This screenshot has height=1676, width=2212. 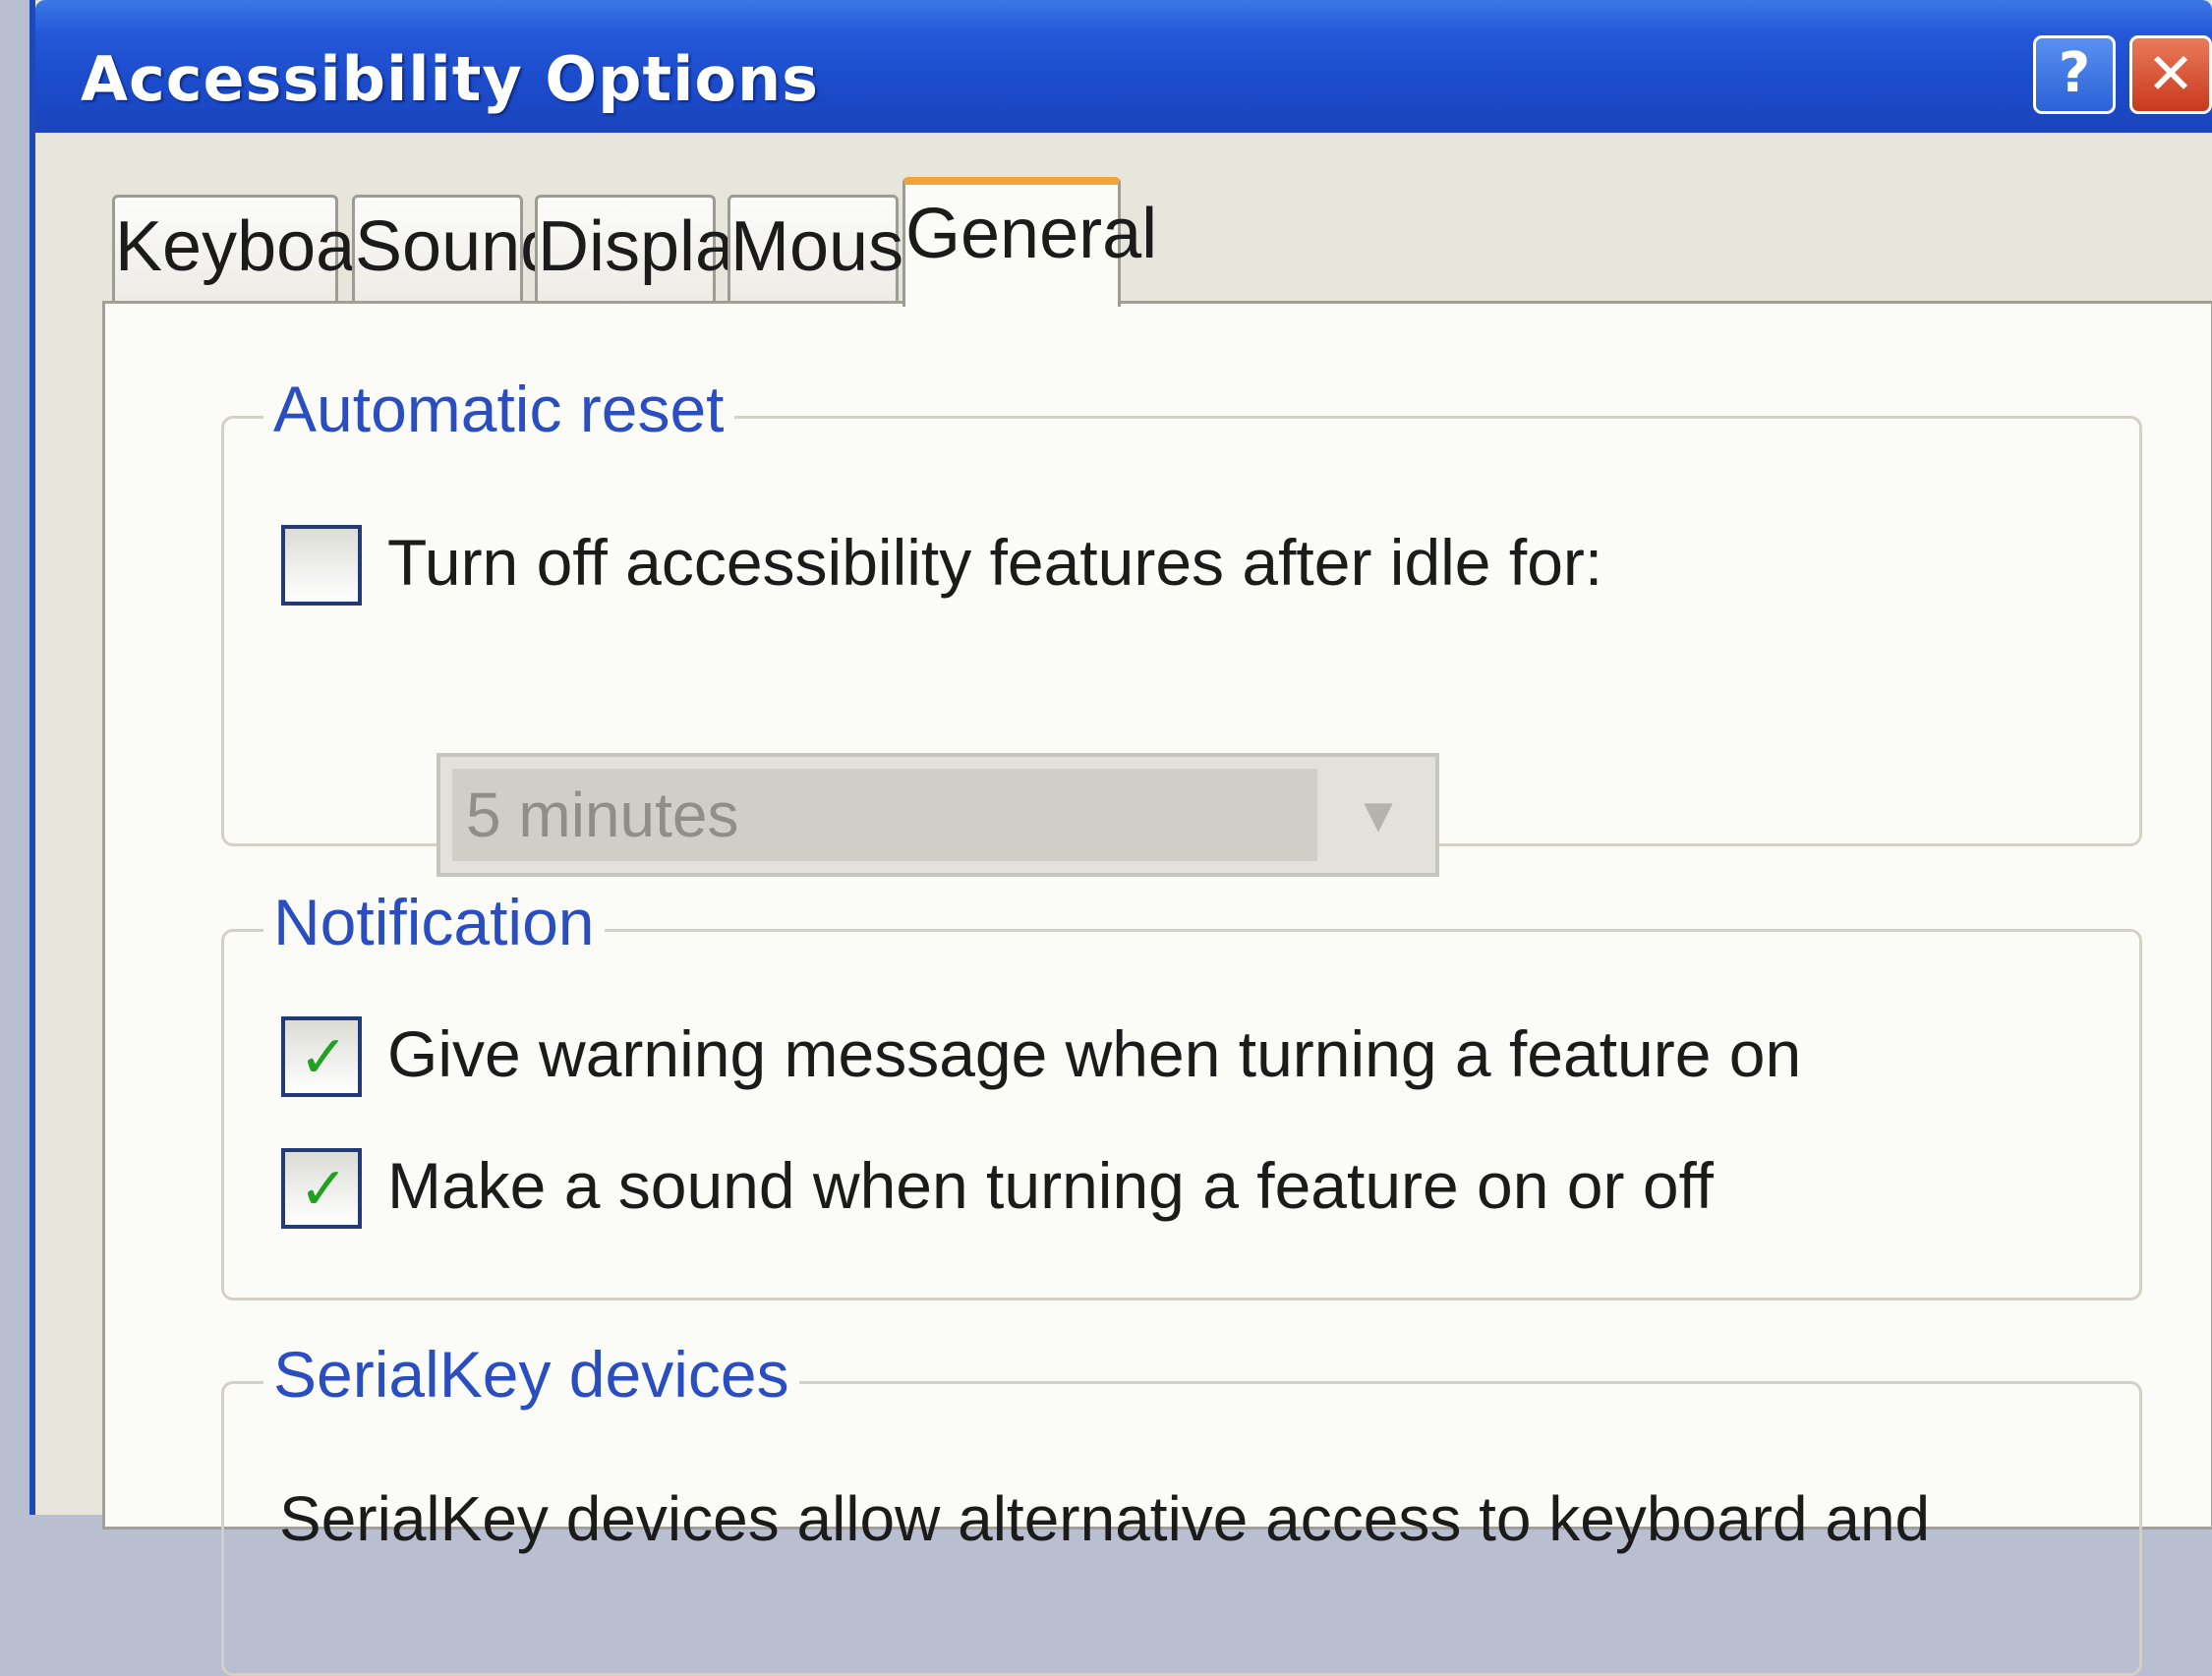 What do you see at coordinates (653, 250) in the screenshot?
I see `tab-display: Display` at bounding box center [653, 250].